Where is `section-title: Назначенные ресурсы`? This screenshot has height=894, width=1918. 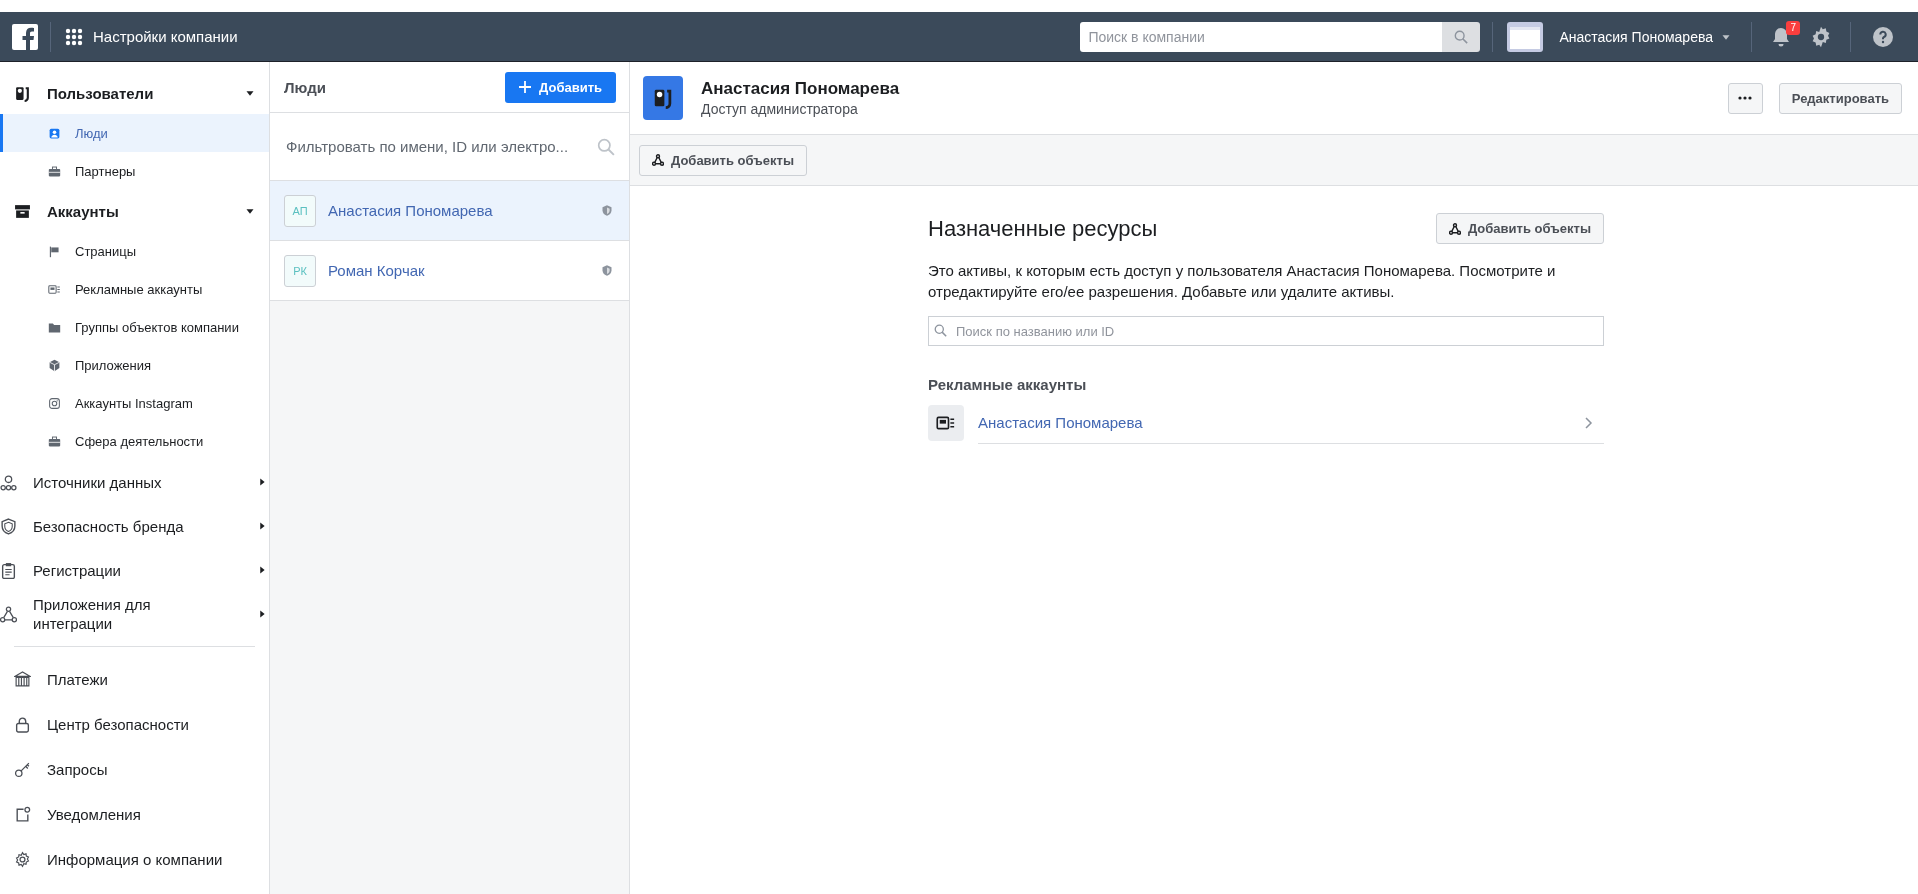 section-title: Назначенные ресурсы is located at coordinates (1043, 228).